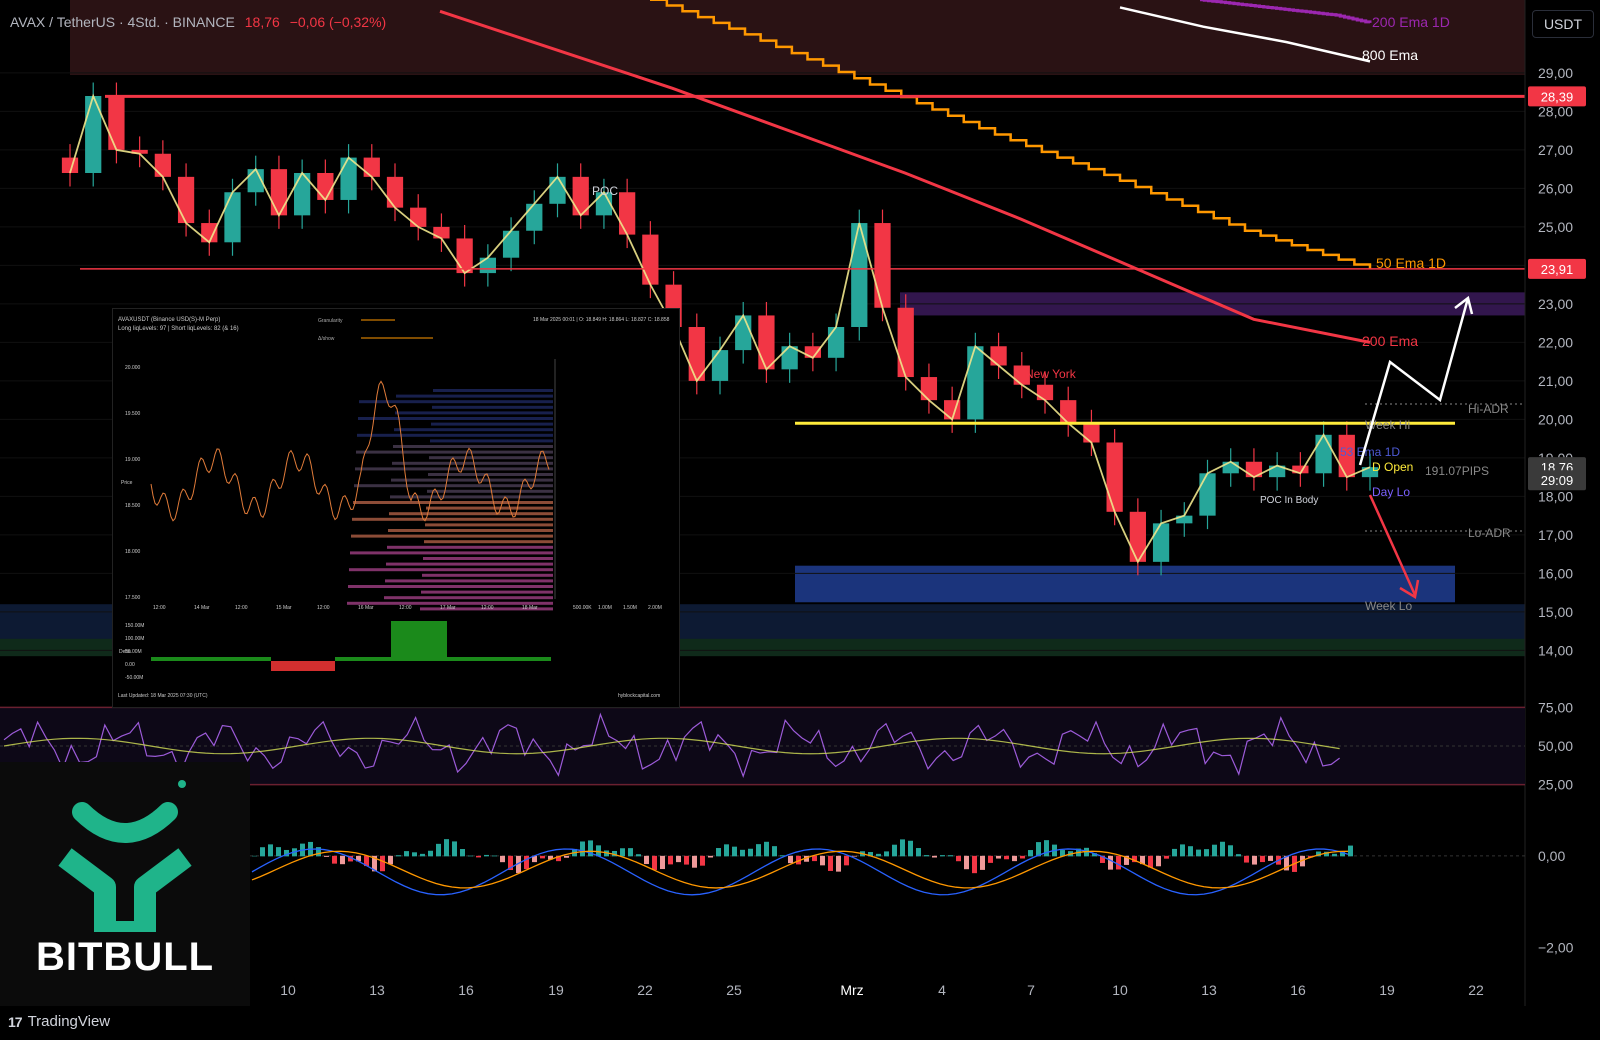 Image resolution: width=1600 pixels, height=1040 pixels. What do you see at coordinates (284, 608) in the screenshot?
I see `inset-x-tick: 15 Mar` at bounding box center [284, 608].